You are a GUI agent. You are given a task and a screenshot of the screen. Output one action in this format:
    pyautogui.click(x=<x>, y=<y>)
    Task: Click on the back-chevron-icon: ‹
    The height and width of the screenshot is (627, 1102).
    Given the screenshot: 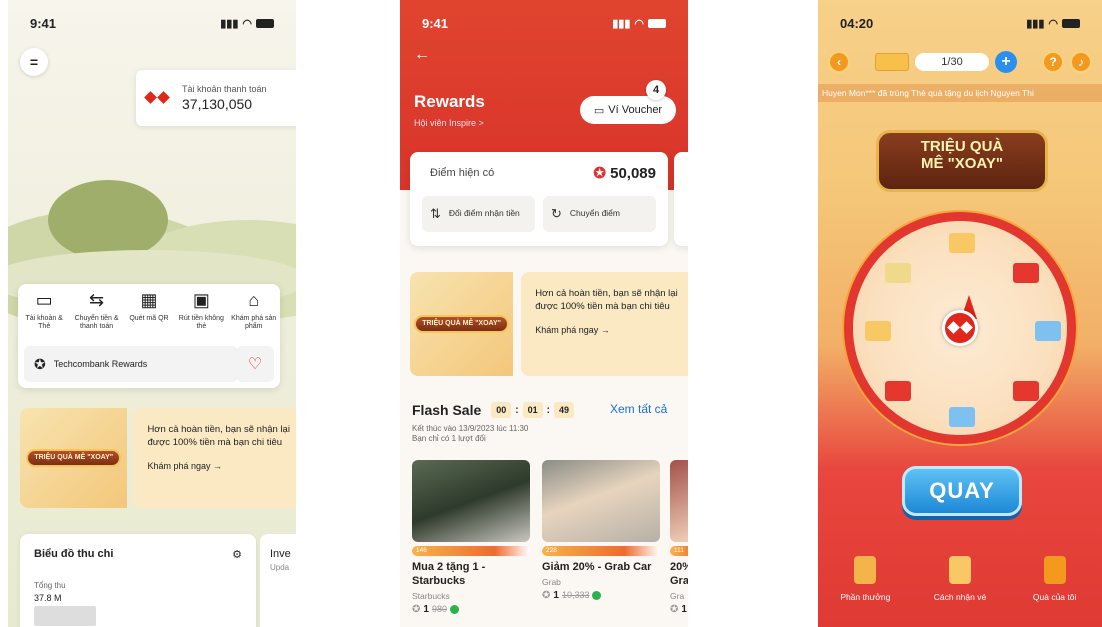 What is the action you would take?
    pyautogui.click(x=839, y=62)
    